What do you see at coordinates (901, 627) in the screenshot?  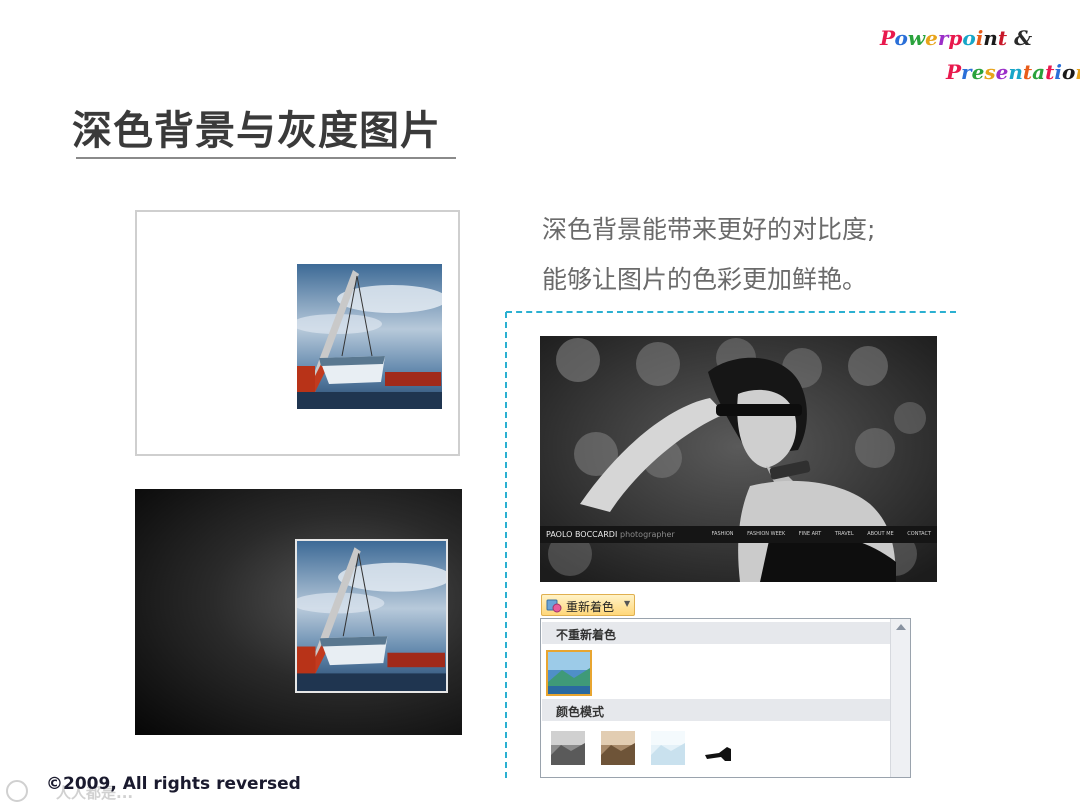 I see `scroll-up-arrow-icon` at bounding box center [901, 627].